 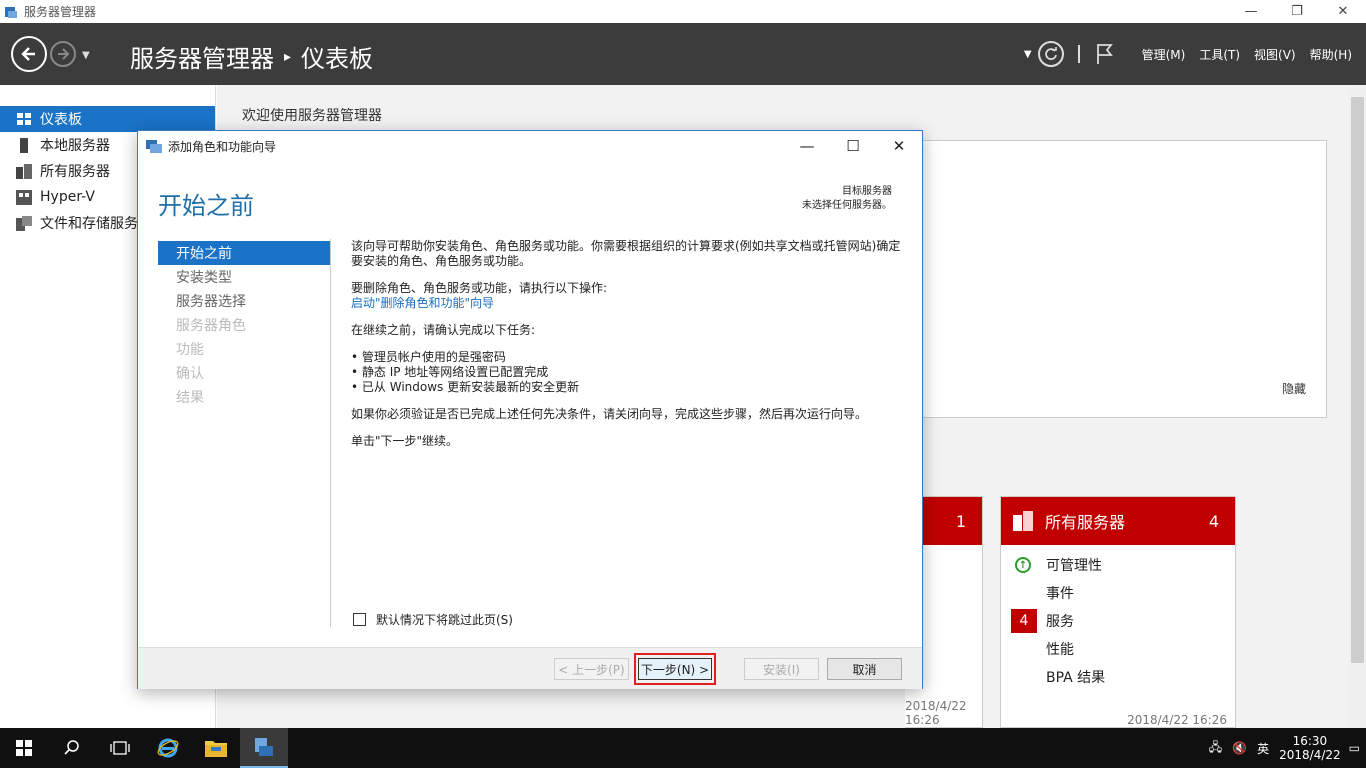 I want to click on tile-count: 4, so click(x=1213, y=521).